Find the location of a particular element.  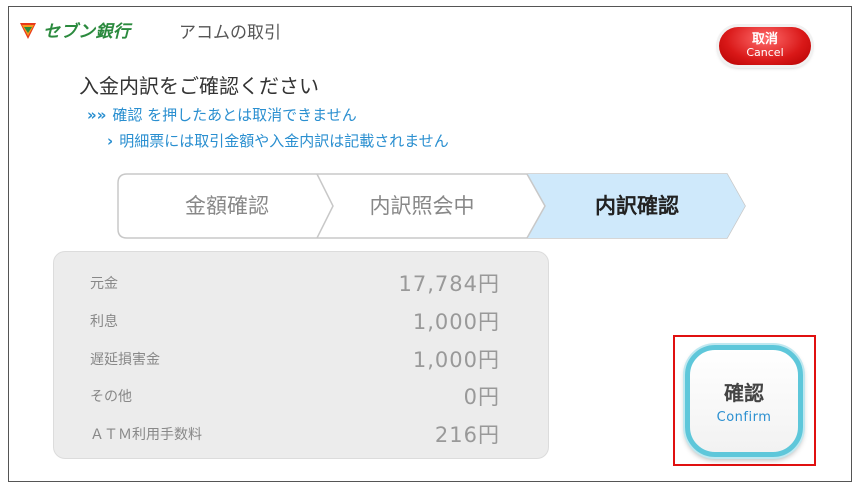

bank-logo: セブン銀行 is located at coordinates (74, 29).